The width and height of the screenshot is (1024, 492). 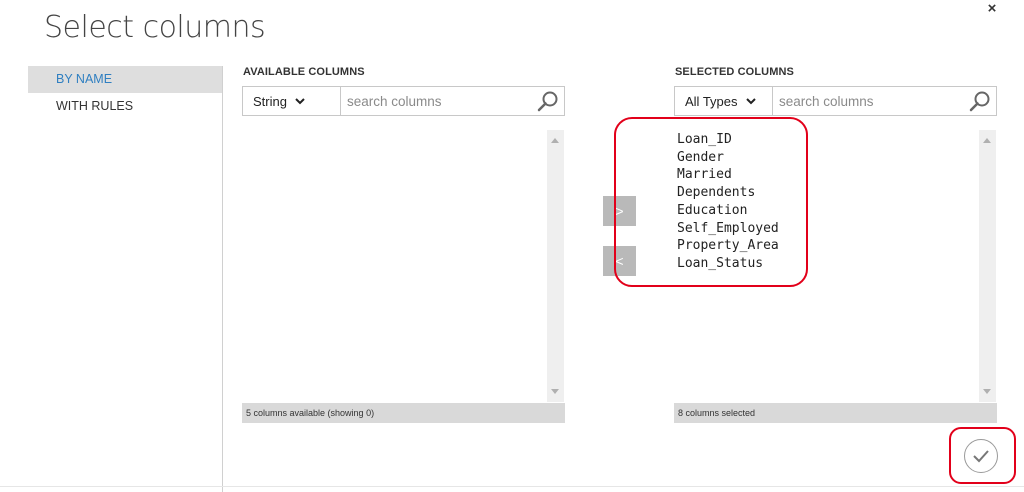 I want to click on checkmark-icon, so click(x=981, y=456).